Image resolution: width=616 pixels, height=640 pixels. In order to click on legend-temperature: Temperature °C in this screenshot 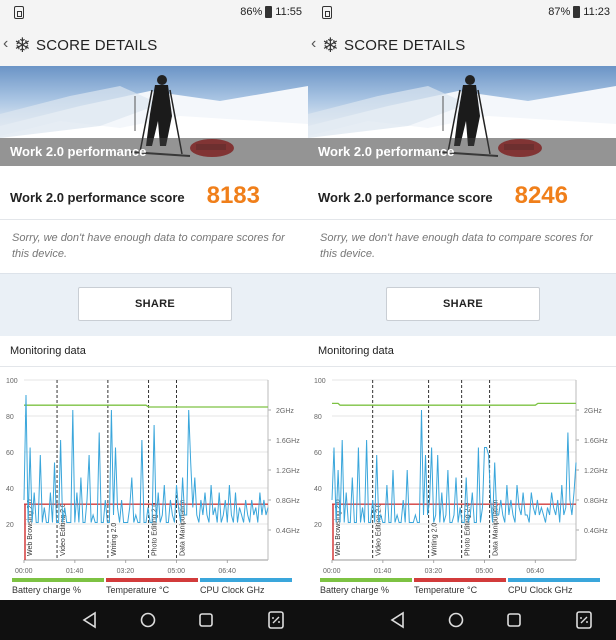, I will do `click(152, 588)`.